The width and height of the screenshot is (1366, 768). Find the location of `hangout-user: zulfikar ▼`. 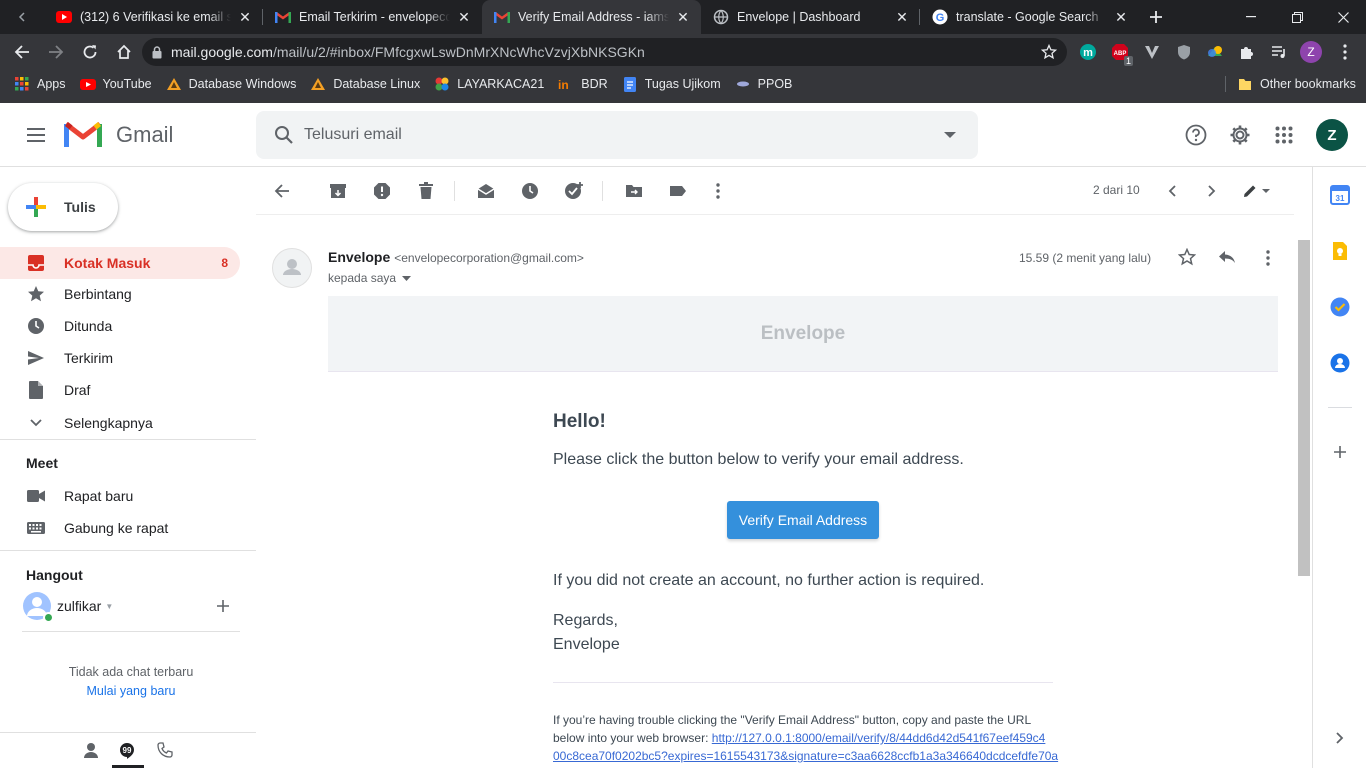

hangout-user: zulfikar ▼ is located at coordinates (67, 607).